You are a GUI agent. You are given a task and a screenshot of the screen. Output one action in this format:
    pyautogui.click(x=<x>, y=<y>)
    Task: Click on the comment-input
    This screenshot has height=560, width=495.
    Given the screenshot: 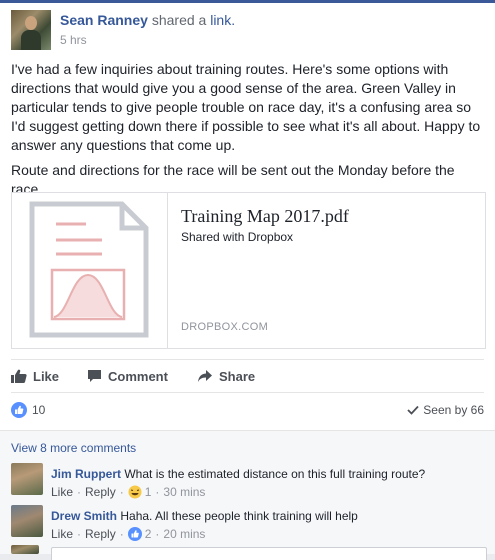 What is the action you would take?
    pyautogui.click(x=269, y=553)
    